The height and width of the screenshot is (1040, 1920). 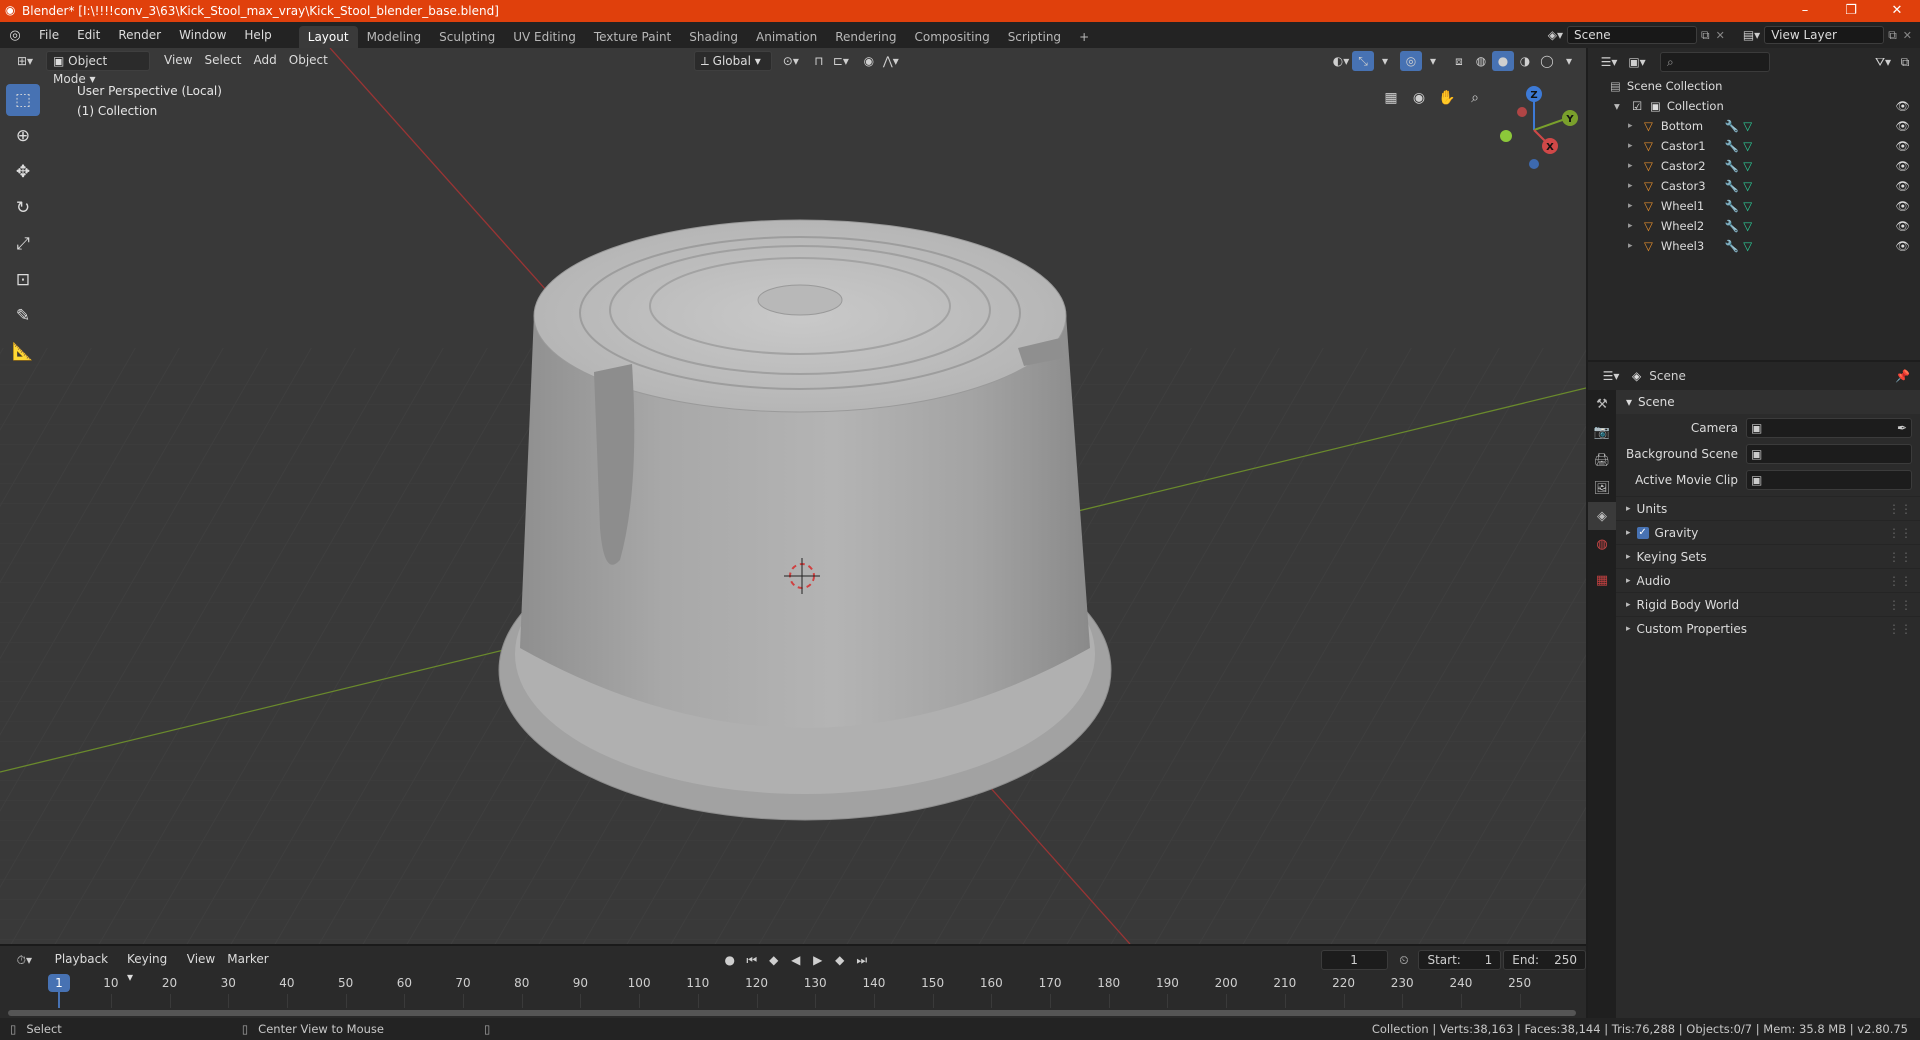 What do you see at coordinates (1602, 432) in the screenshot?
I see `render-tab-icon: 📷` at bounding box center [1602, 432].